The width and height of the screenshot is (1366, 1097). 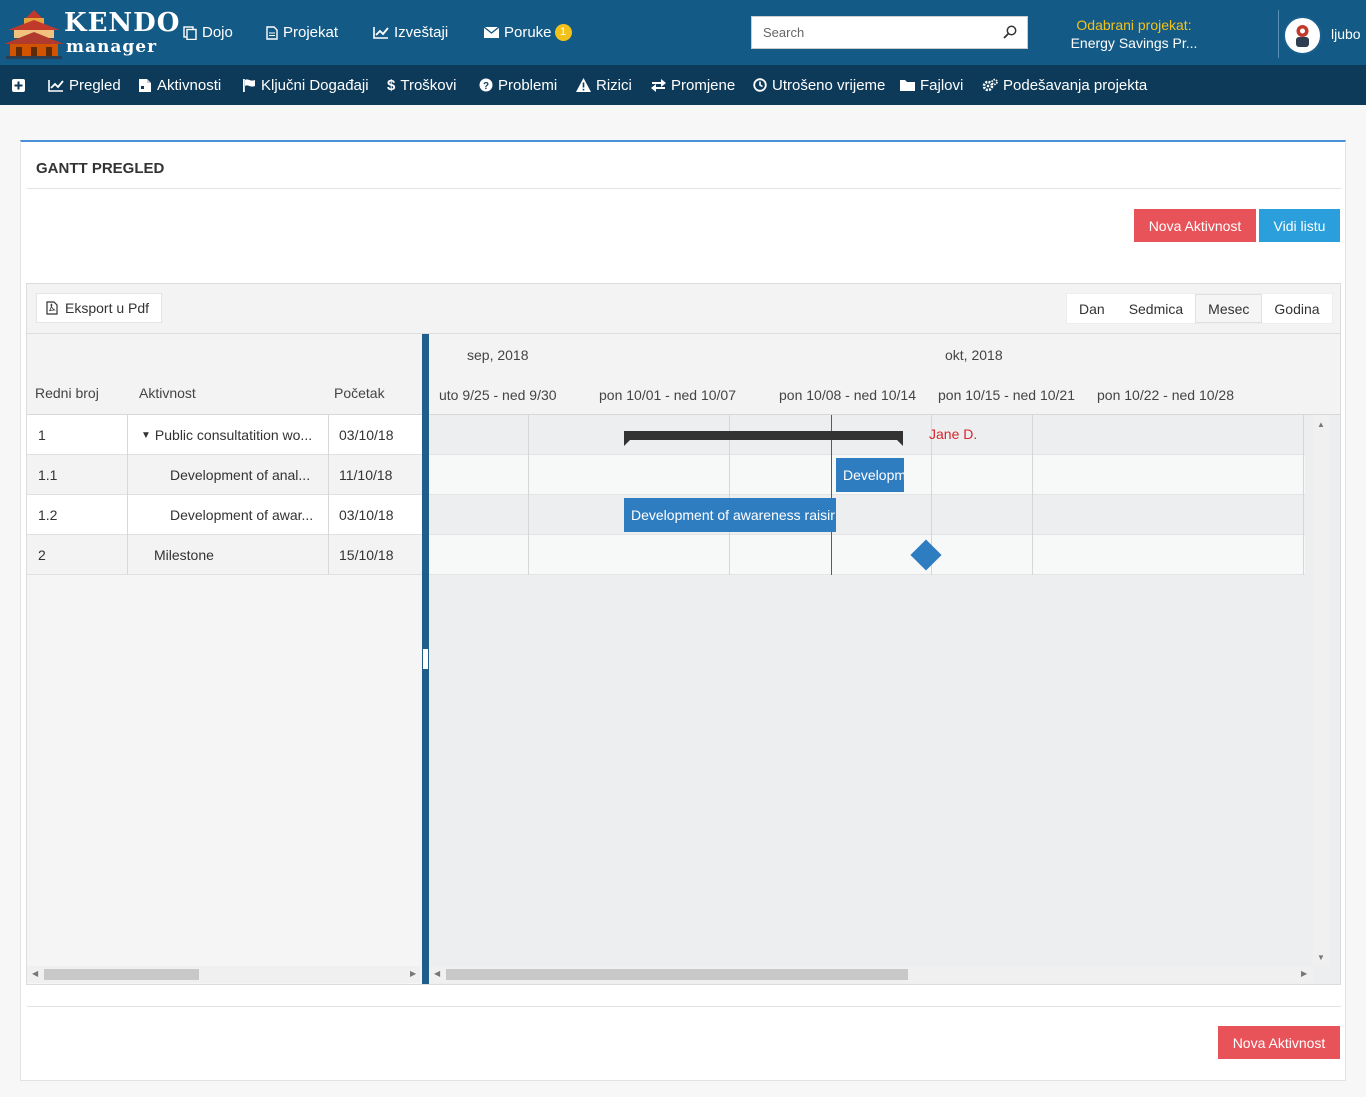 What do you see at coordinates (1346, 34) in the screenshot?
I see `username: ljubo` at bounding box center [1346, 34].